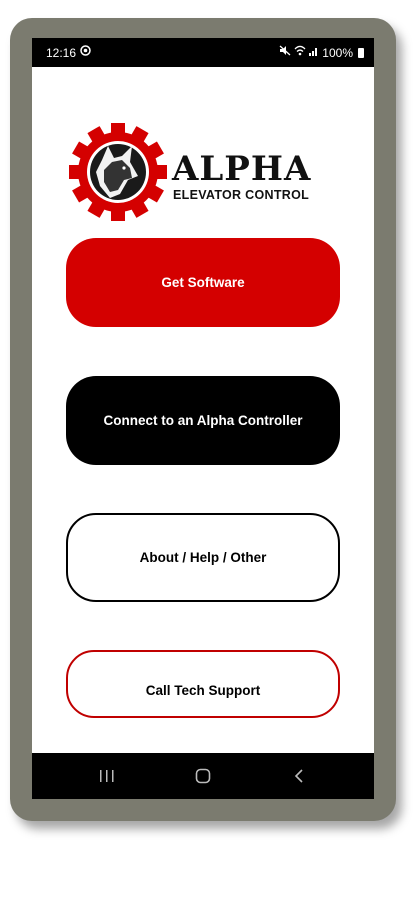 The width and height of the screenshot is (416, 923). What do you see at coordinates (203, 690) in the screenshot?
I see `call-tech-support-label: Call Tech Support` at bounding box center [203, 690].